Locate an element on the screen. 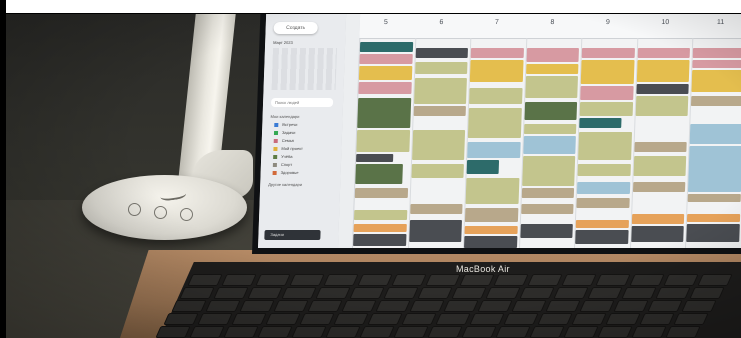 This screenshot has height=338, width=741. search-people-input: Поиск людей is located at coordinates (302, 102).